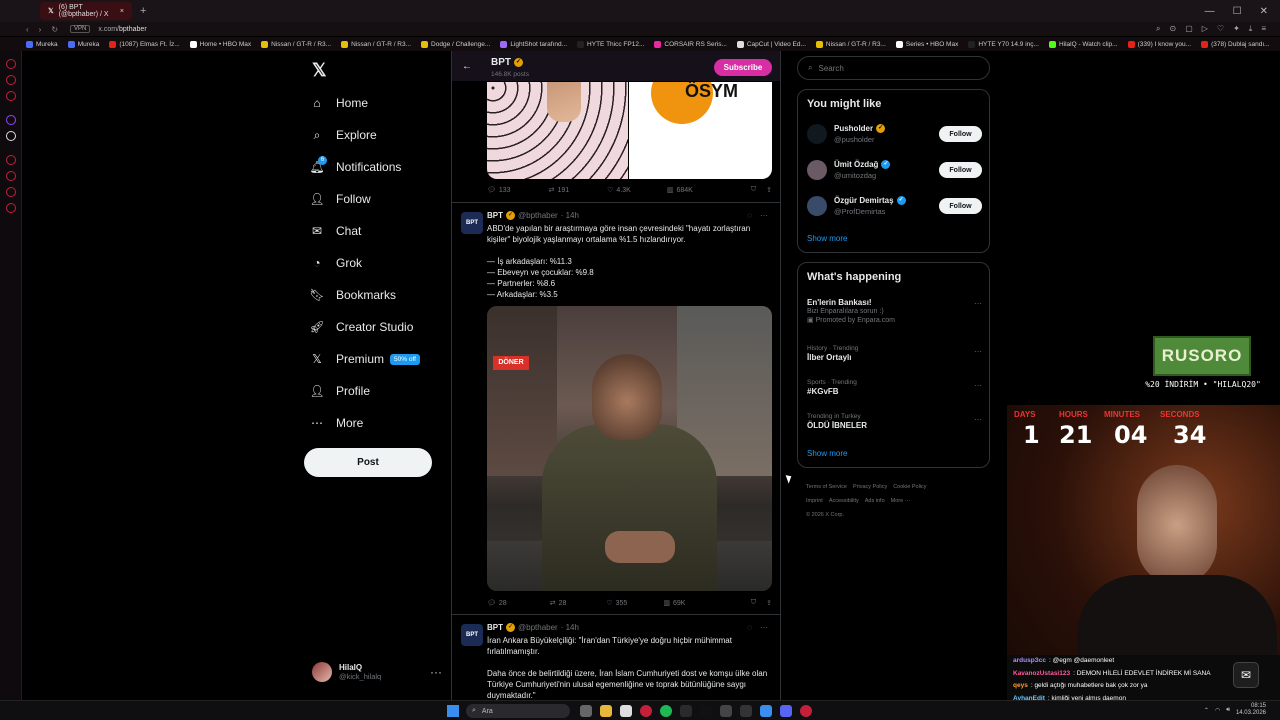 This screenshot has width=1280, height=720. Describe the element at coordinates (40, 29) in the screenshot. I see `forward-icon: ›` at that location.